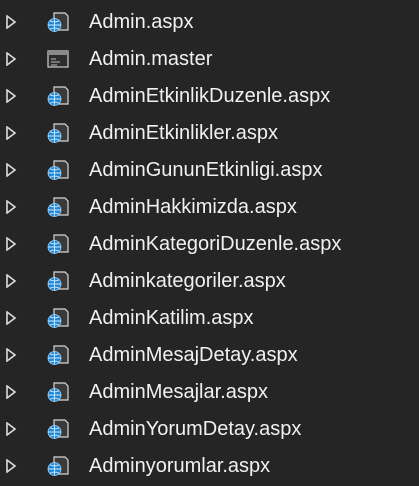  I want to click on tree-item-label: Admin.aspx, so click(141, 21).